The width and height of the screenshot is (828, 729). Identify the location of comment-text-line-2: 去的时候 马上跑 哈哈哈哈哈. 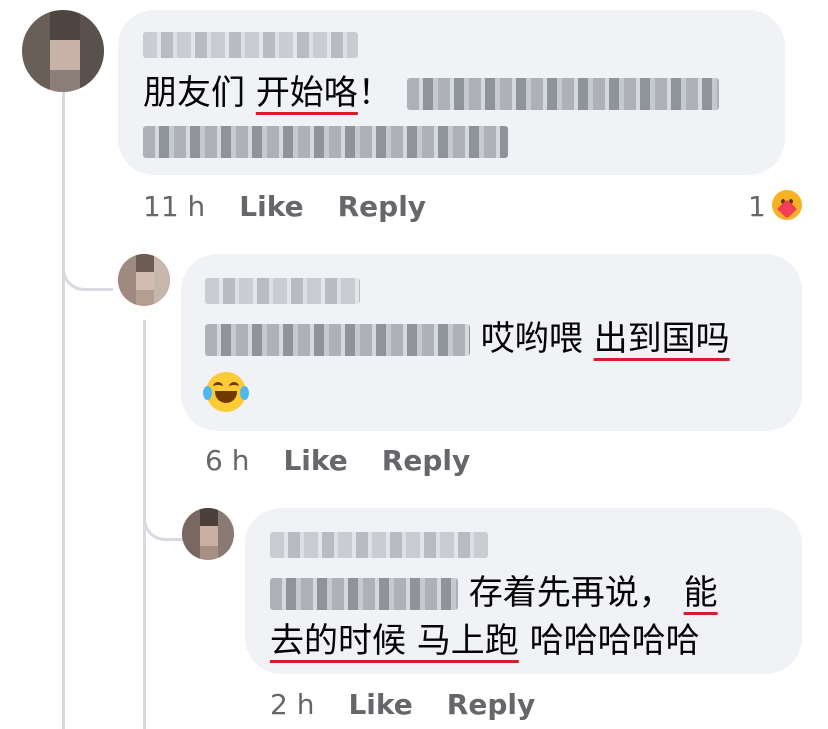
(485, 641).